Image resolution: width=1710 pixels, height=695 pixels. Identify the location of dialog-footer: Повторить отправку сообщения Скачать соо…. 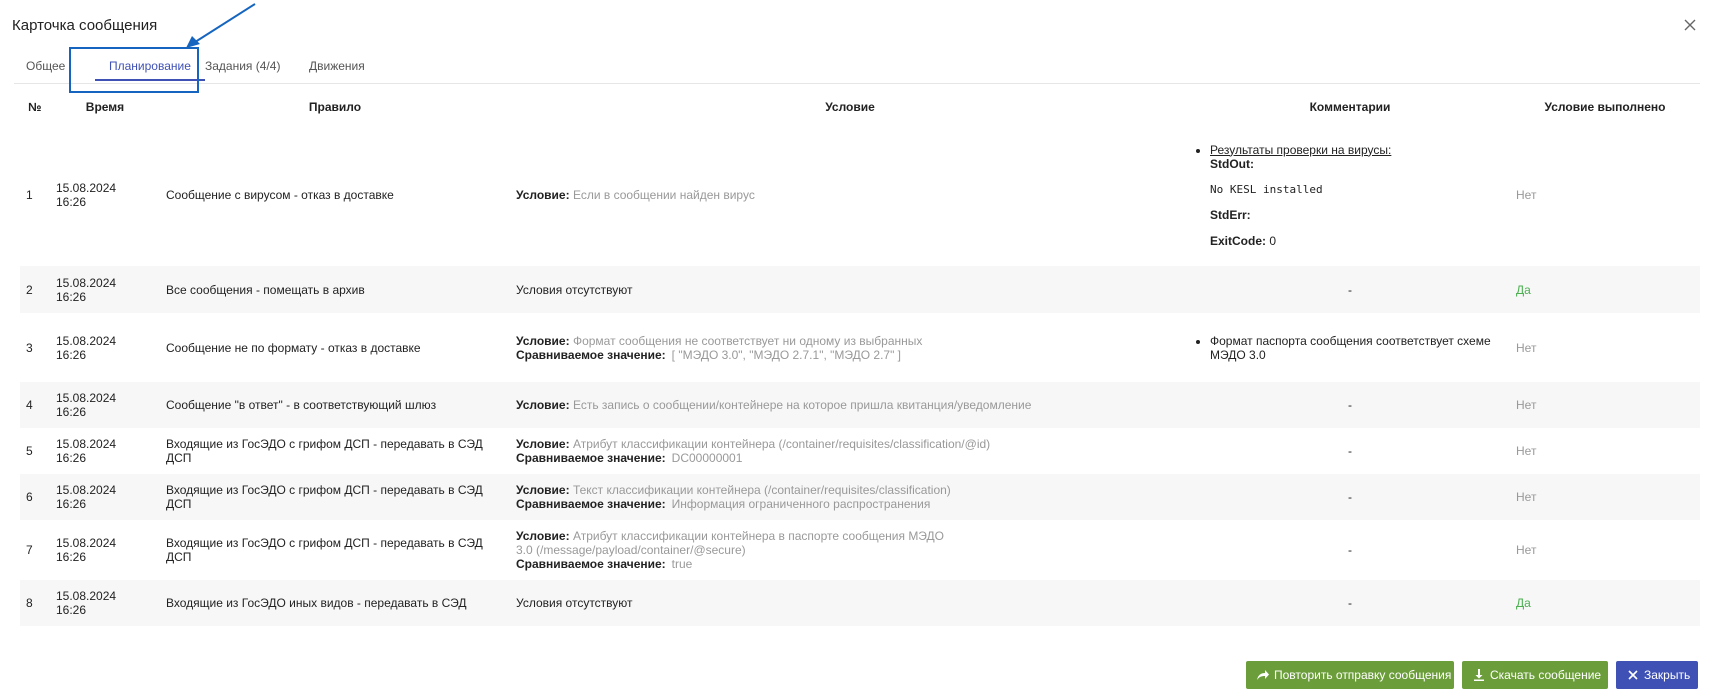
(855, 675).